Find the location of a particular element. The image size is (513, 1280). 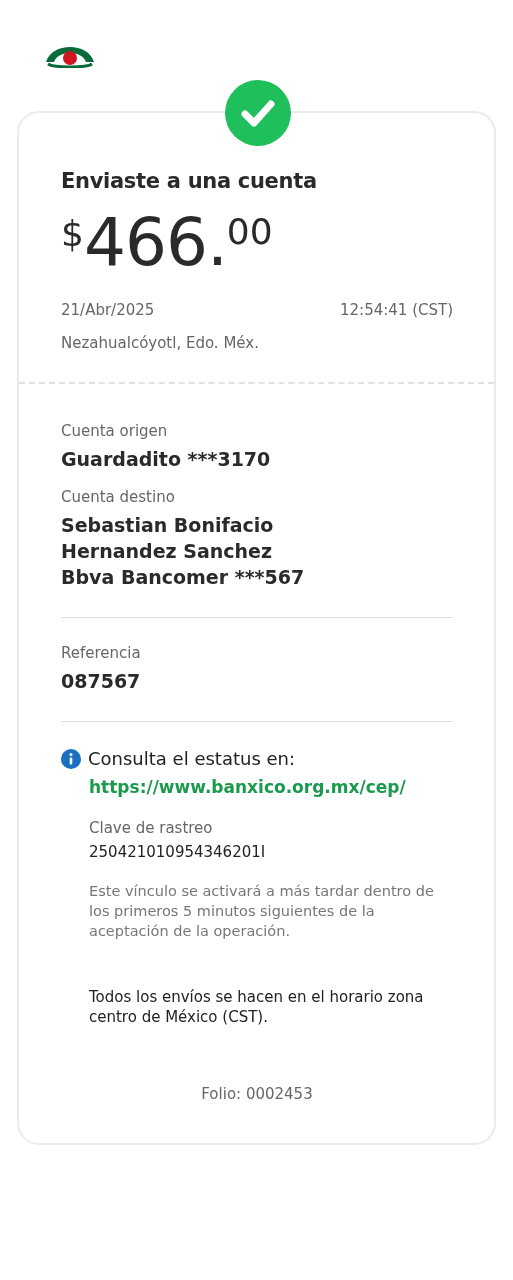

tracking-value: 250421010954346201I is located at coordinates (177, 852).